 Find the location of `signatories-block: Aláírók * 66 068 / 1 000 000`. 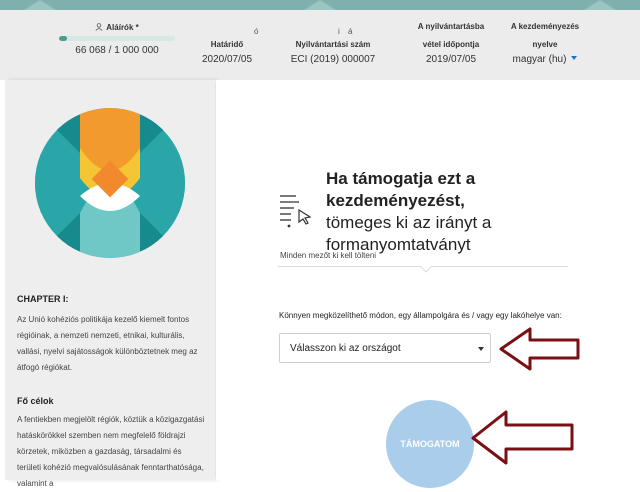

signatories-block: Aláírók * 66 068 / 1 000 000 is located at coordinates (117, 39).